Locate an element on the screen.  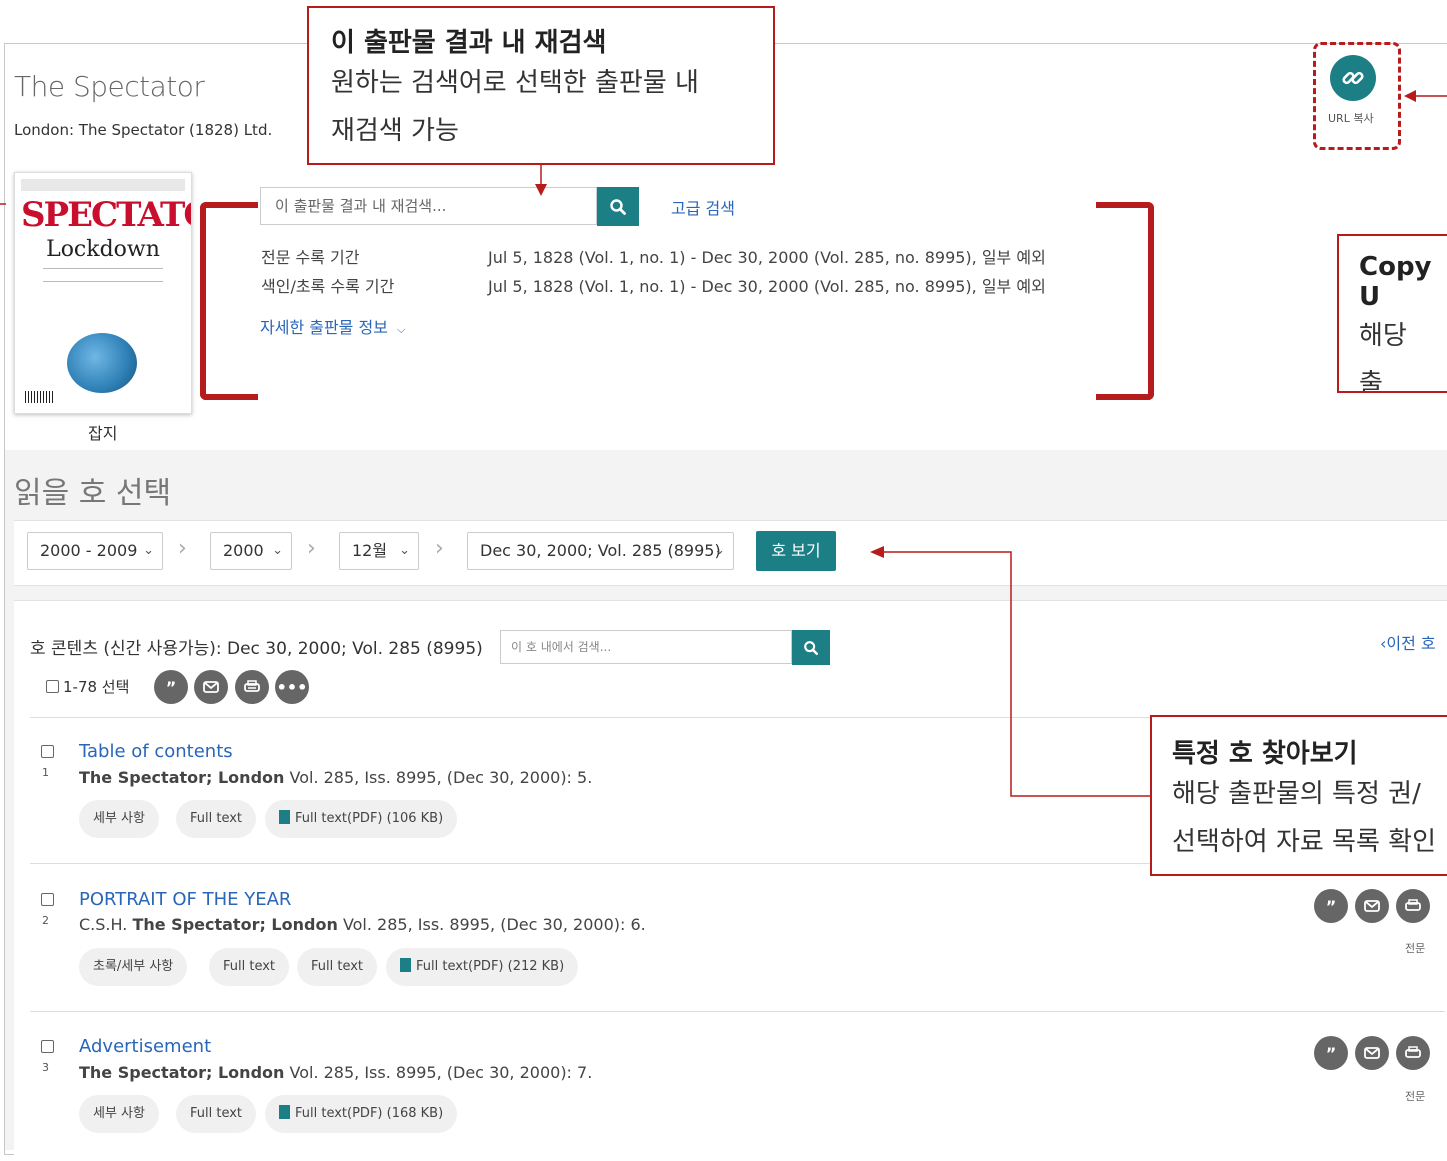
previous-issue-label: 이전 호 is located at coordinates (1411, 643).